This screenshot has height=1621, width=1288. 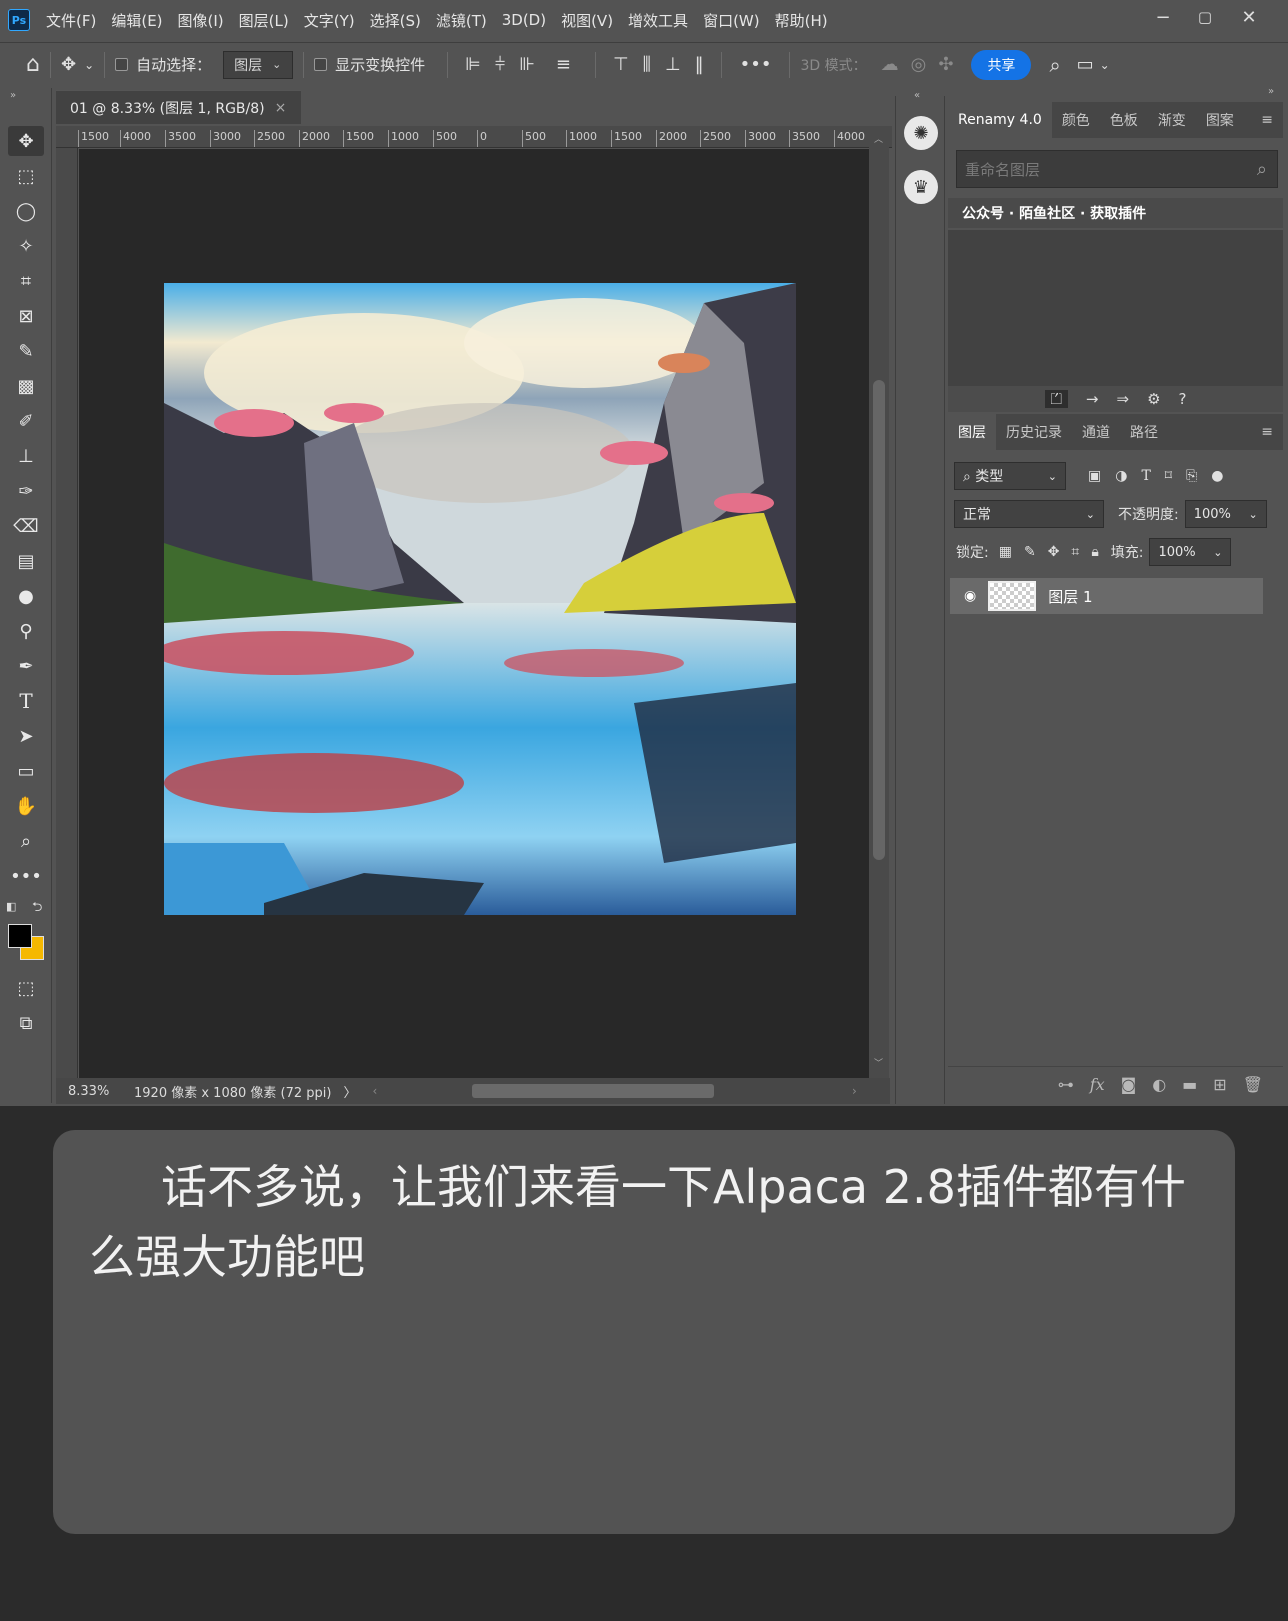 I want to click on arrow-right-icon: →, so click(x=1092, y=399).